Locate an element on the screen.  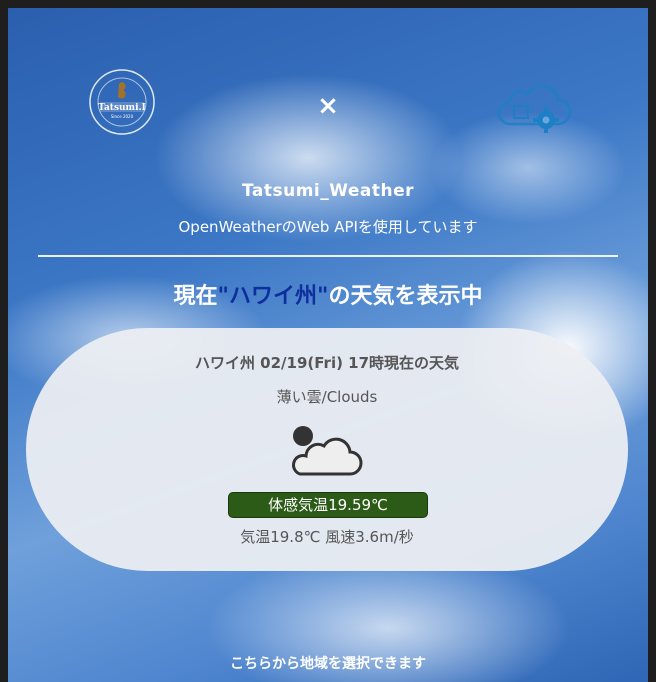
headline-suffix: の天気を表示中 is located at coordinates (405, 296).